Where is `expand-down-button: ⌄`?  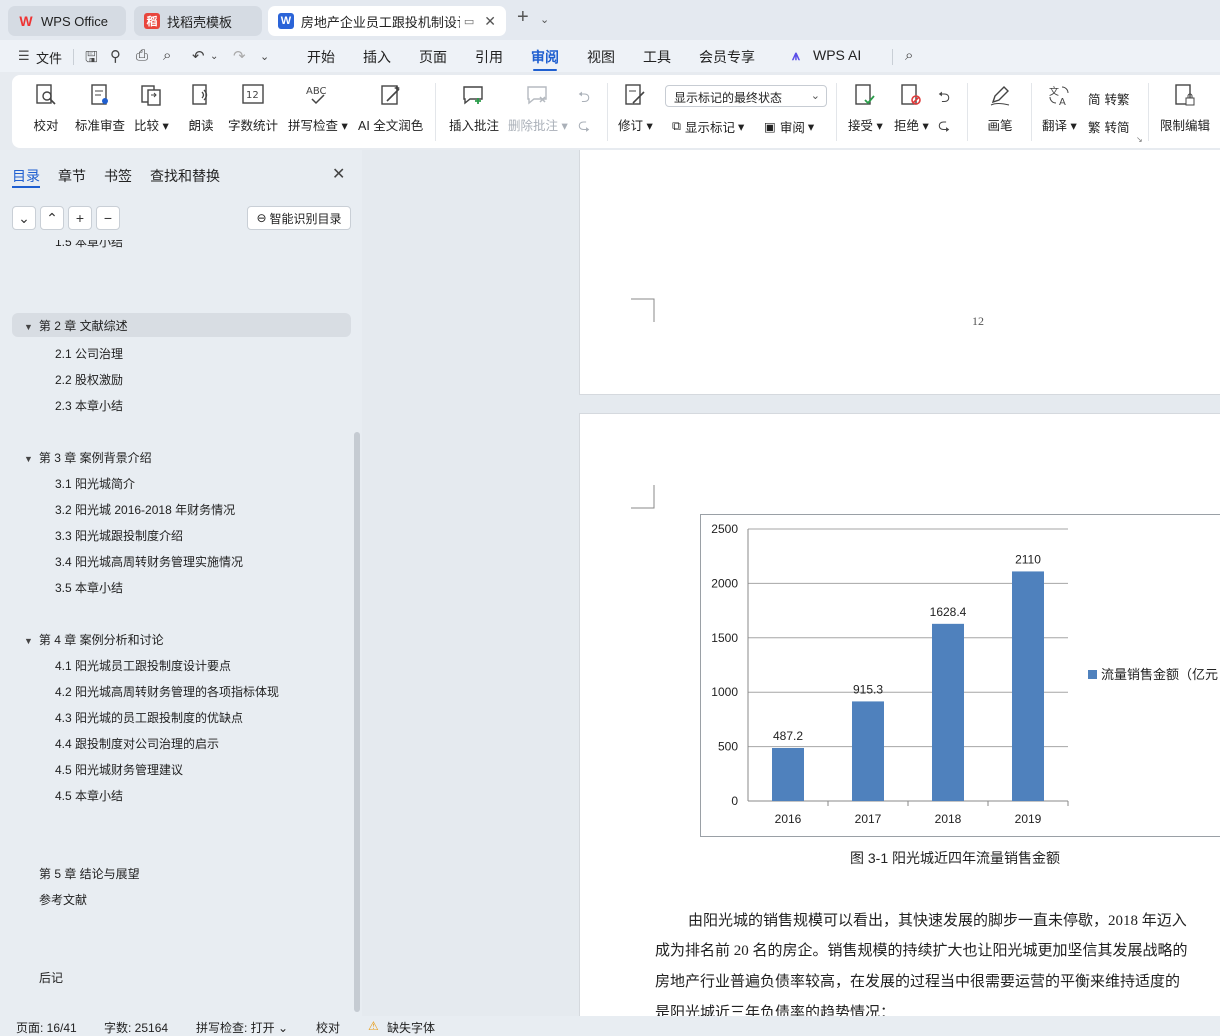
expand-down-button: ⌄ is located at coordinates (24, 218).